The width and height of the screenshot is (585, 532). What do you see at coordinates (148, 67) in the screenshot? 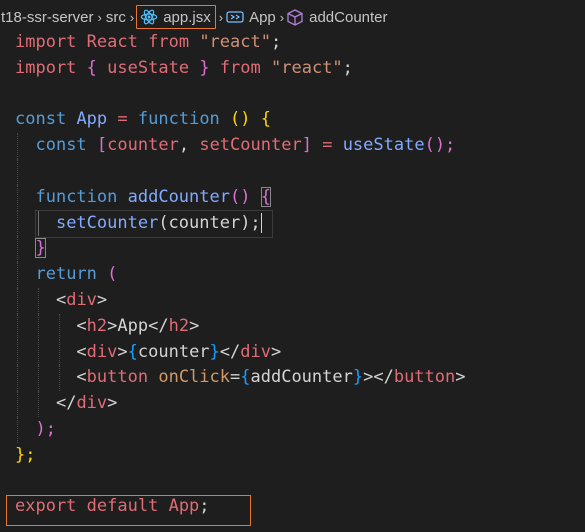
I see `identifier: useState` at bounding box center [148, 67].